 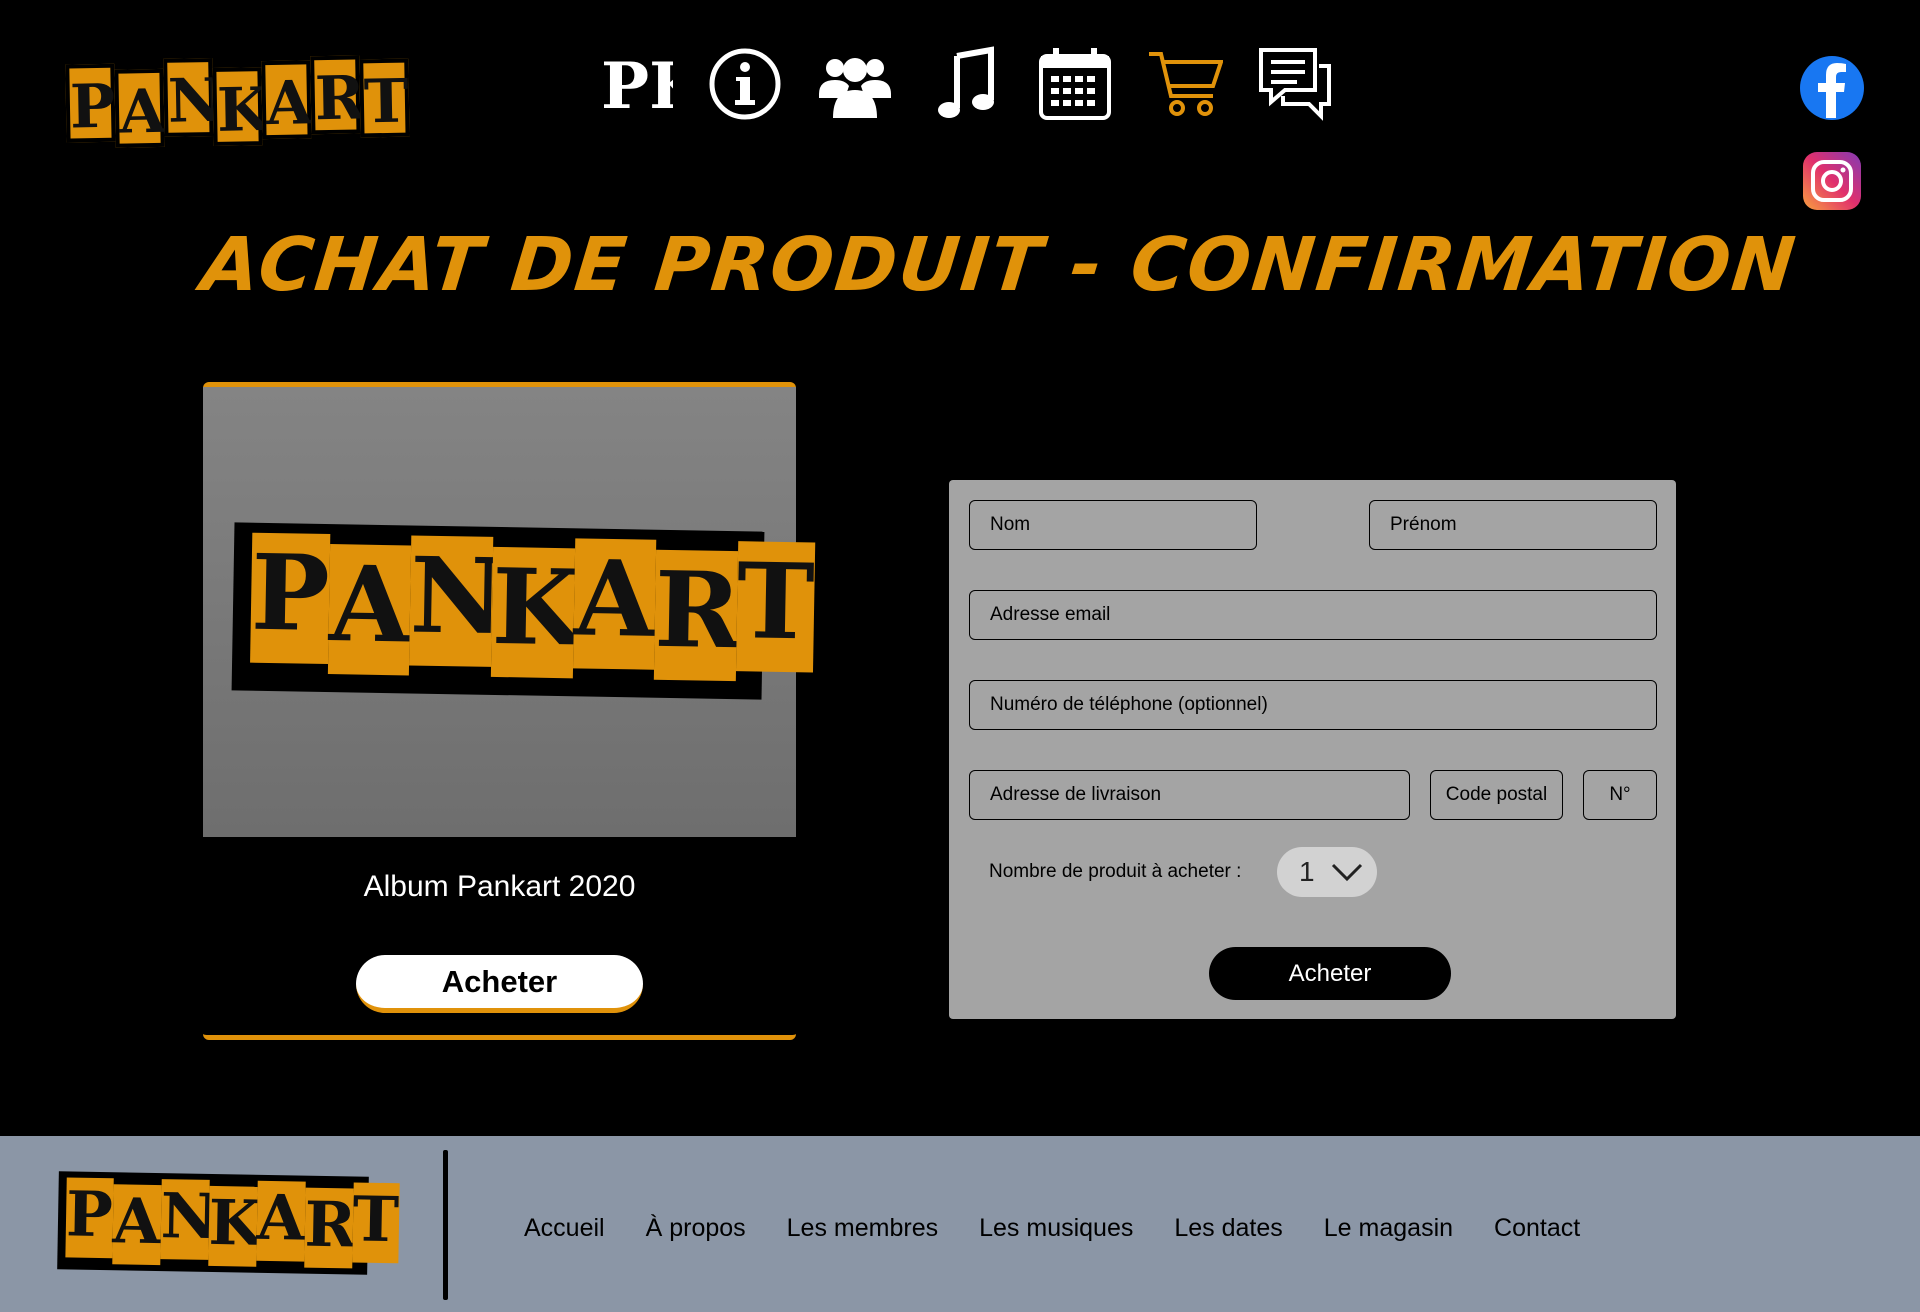 What do you see at coordinates (999, 265) in the screenshot?
I see `page-title: ACHAT DE PRODUIT - CONFIRMATION` at bounding box center [999, 265].